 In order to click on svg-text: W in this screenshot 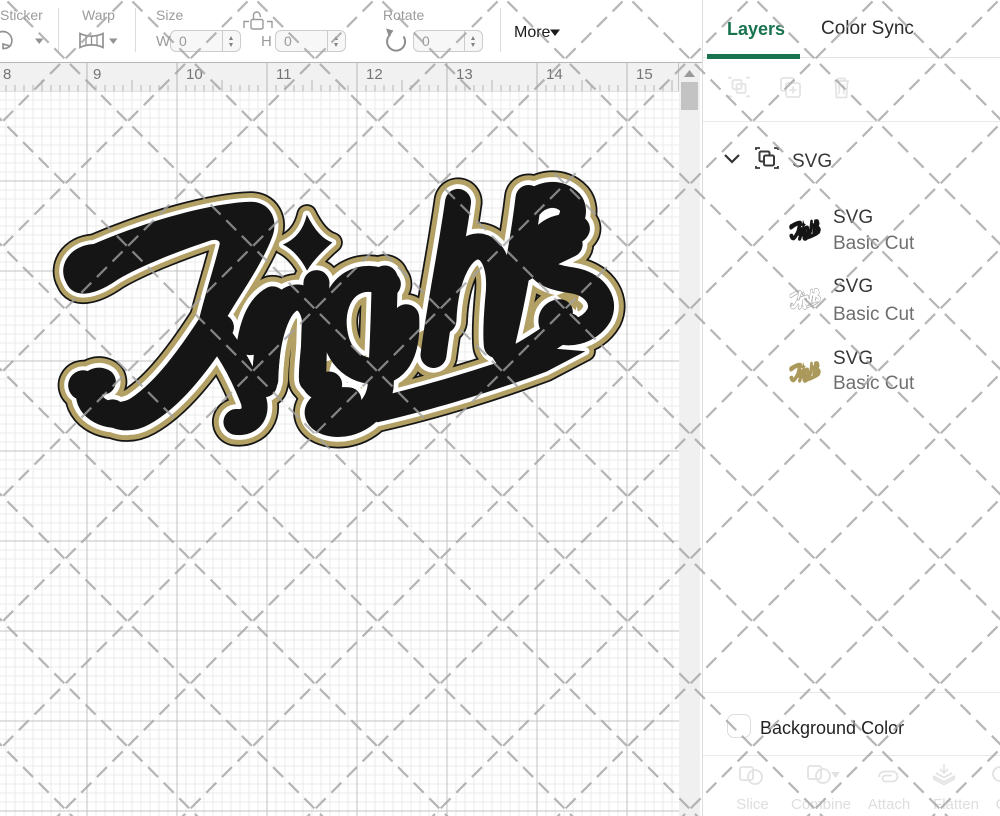, I will do `click(163, 41)`.